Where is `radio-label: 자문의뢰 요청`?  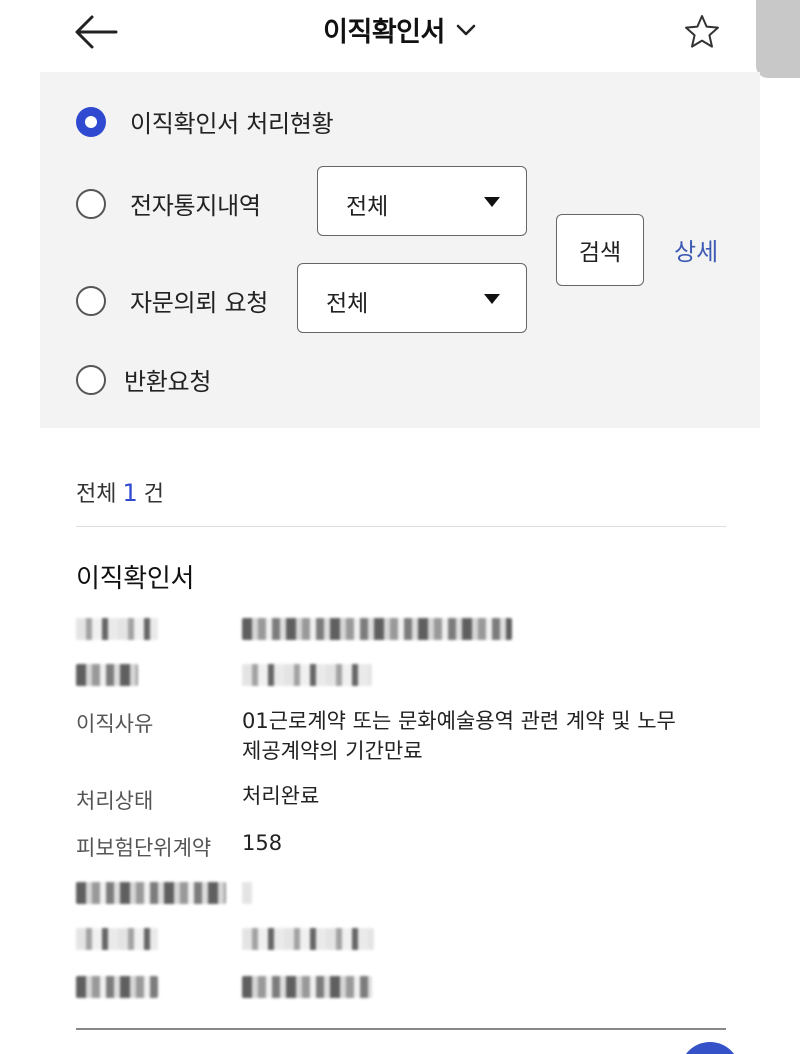 radio-label: 자문의뢰 요청 is located at coordinates (199, 303).